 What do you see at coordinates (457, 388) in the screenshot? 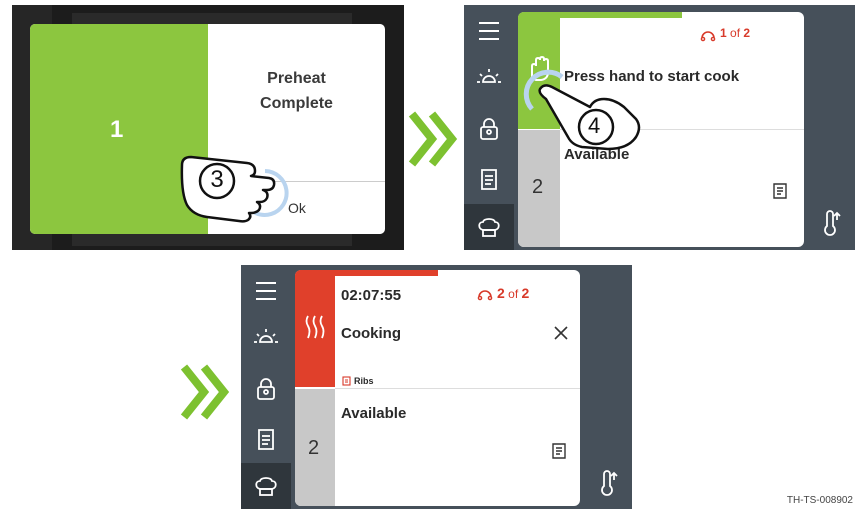
I see `slot-divider` at bounding box center [457, 388].